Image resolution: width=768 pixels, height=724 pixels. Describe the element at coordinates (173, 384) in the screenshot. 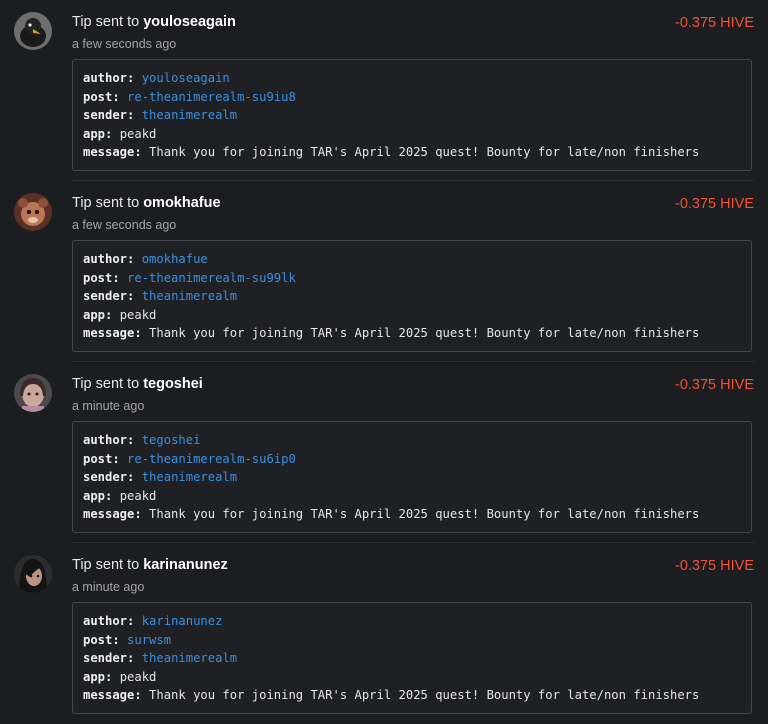

I see `recipient-username: tegoshei` at that location.